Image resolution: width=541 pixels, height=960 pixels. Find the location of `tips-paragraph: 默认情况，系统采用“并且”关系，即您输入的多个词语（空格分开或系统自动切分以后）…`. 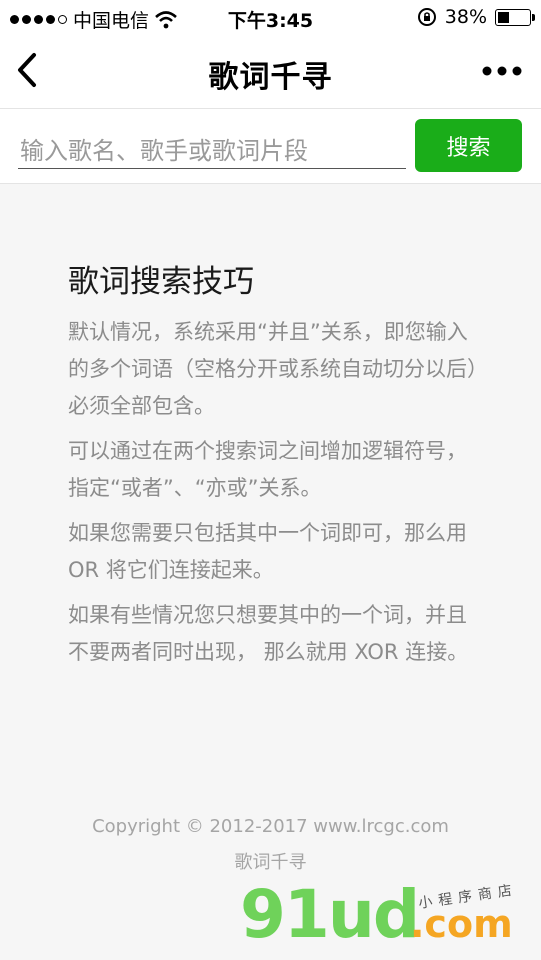

tips-paragraph: 默认情况，系统采用“并且”关系，即您输入的多个词语（空格分开或系统自动切分以后）… is located at coordinates (273, 369).